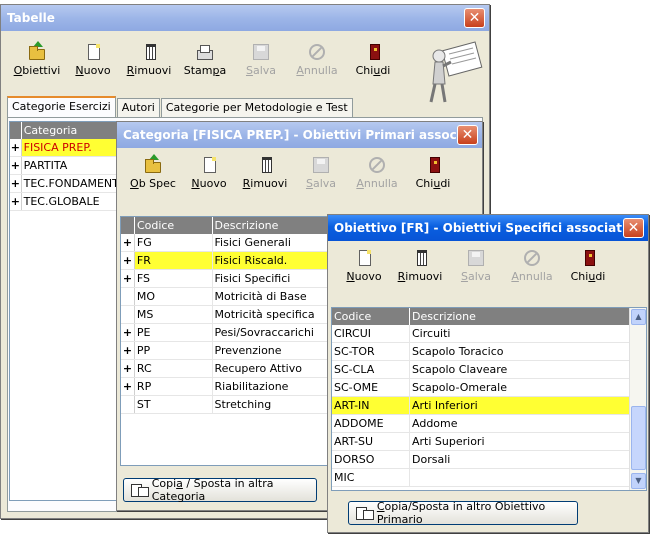  Describe the element at coordinates (588, 276) in the screenshot. I see `chiudi-label: Chiudi` at that location.